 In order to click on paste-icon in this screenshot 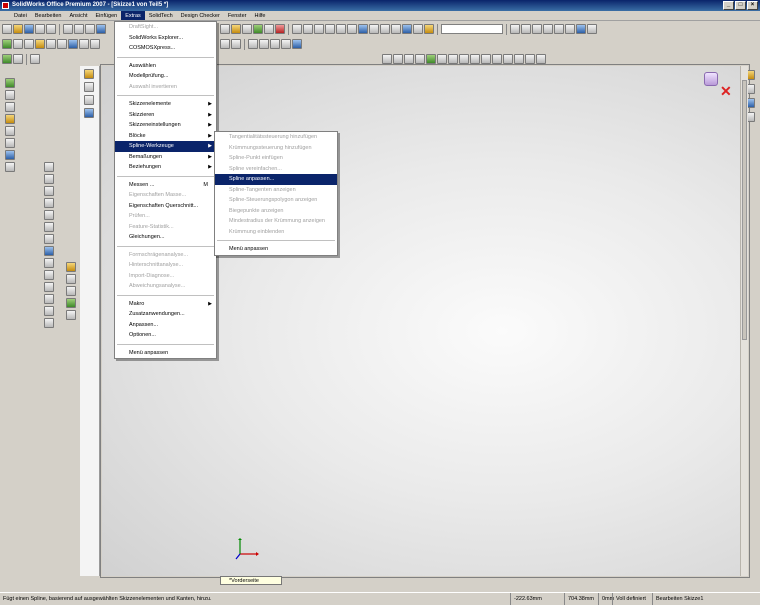, I will do `click(90, 29)`.